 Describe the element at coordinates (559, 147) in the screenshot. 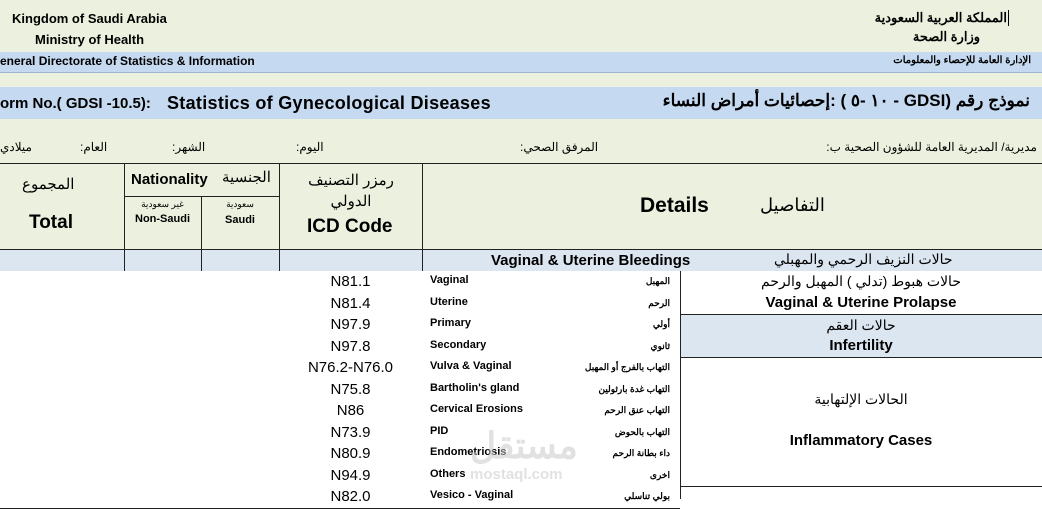

I see `facility-field-label: المرفق الصحي:` at that location.